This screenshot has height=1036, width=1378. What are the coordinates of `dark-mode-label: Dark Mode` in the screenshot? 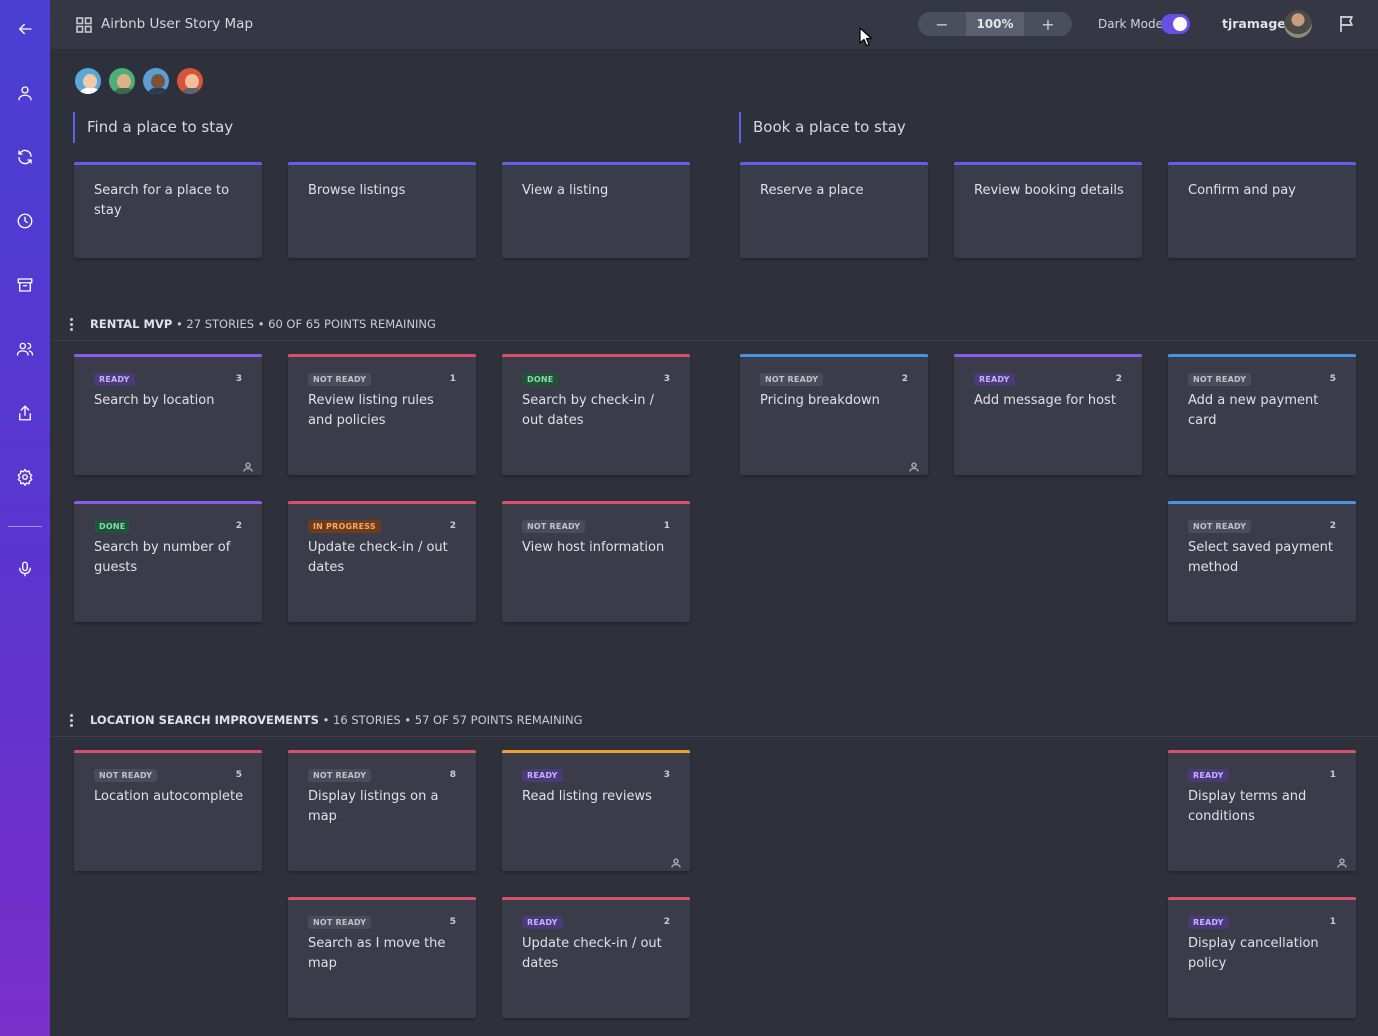 It's located at (1130, 24).